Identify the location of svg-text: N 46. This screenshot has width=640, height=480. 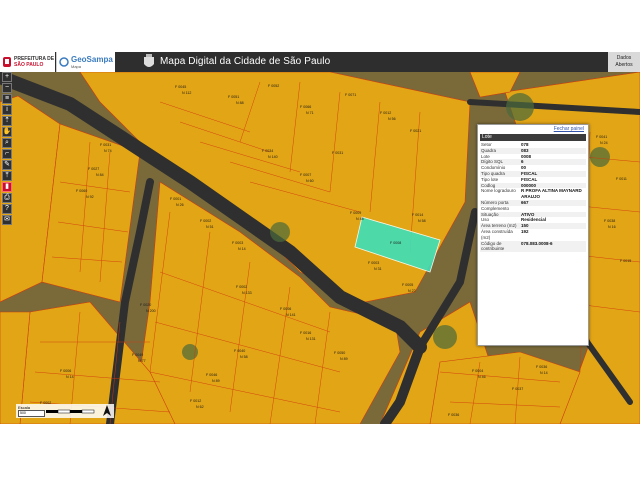
(482, 377).